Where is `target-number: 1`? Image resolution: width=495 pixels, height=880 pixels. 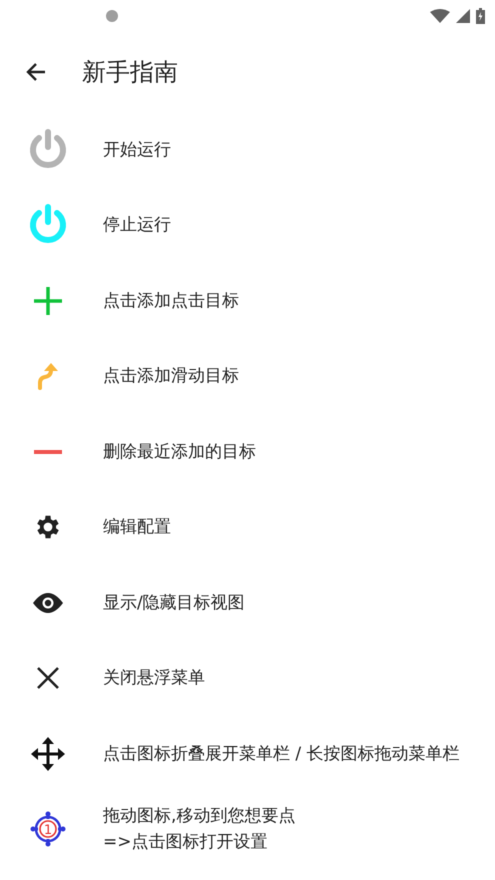 target-number: 1 is located at coordinates (48, 830).